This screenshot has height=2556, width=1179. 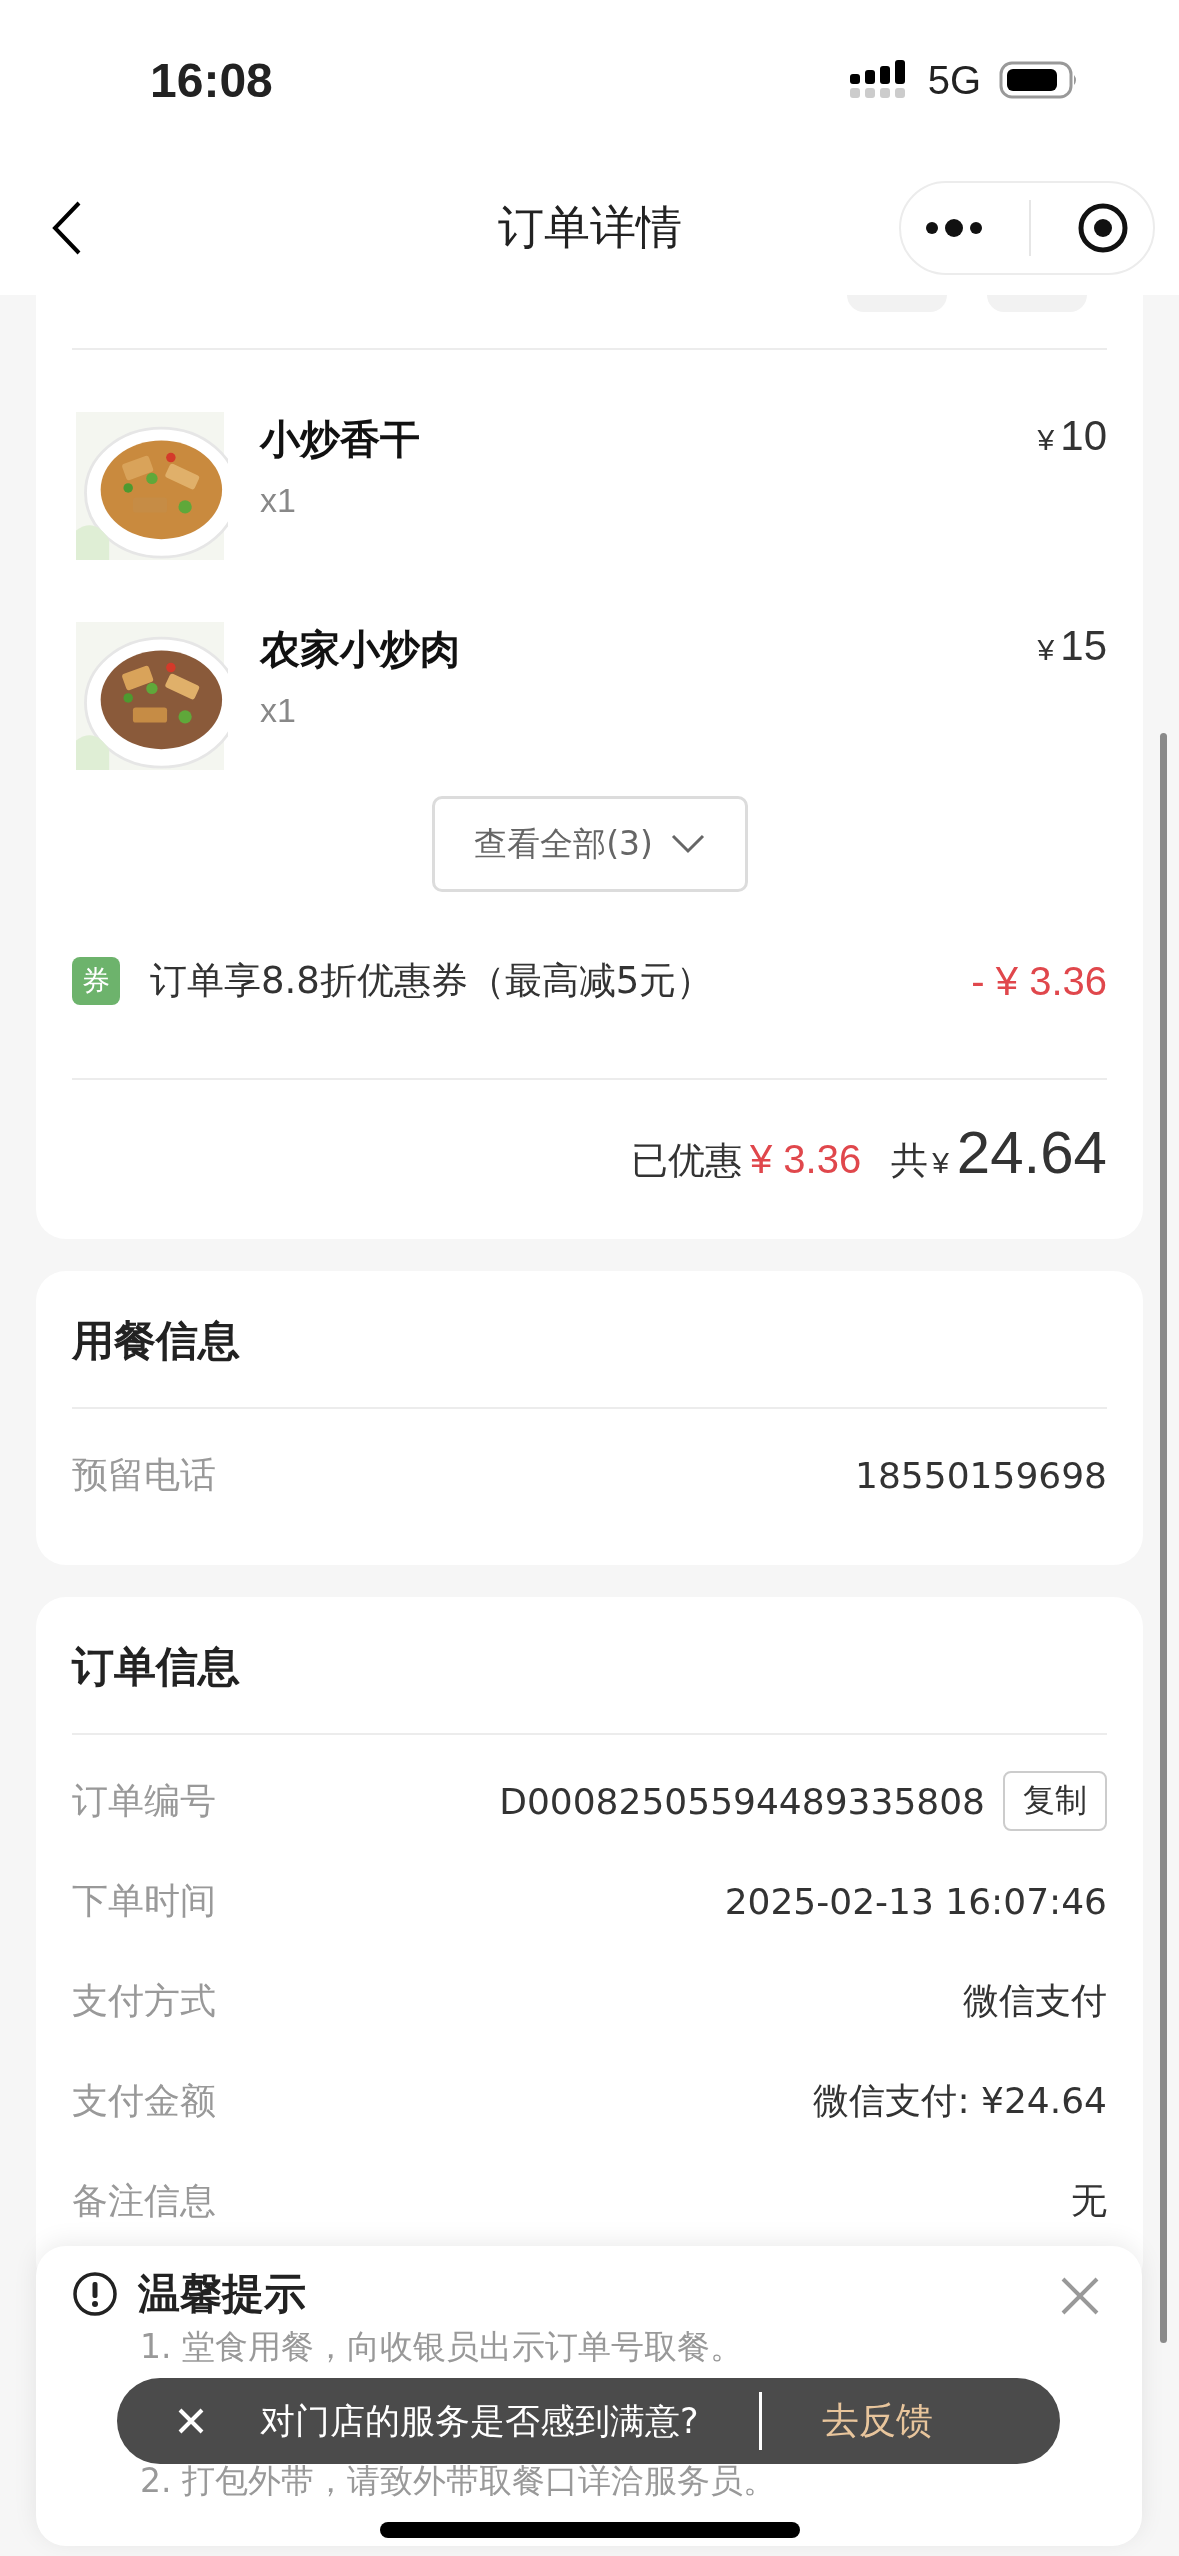 I want to click on total-amount: ¥24.64, so click(x=1019, y=1152).